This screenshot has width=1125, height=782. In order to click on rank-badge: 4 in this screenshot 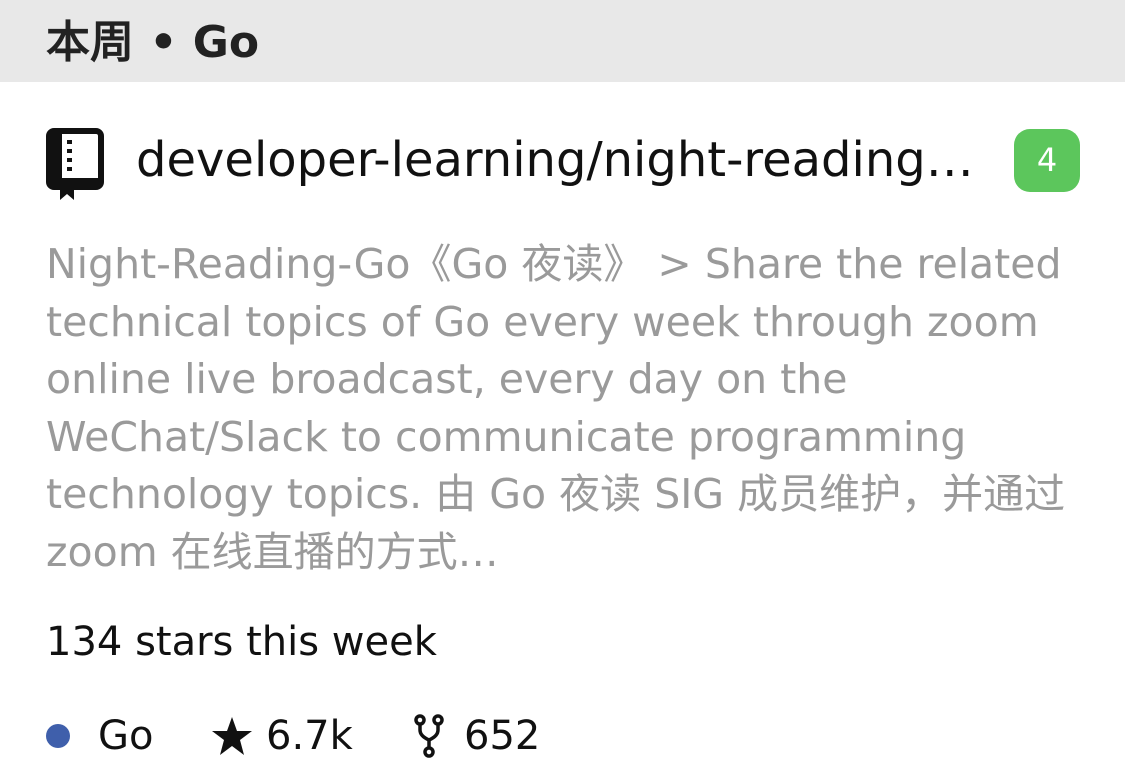, I will do `click(1047, 160)`.